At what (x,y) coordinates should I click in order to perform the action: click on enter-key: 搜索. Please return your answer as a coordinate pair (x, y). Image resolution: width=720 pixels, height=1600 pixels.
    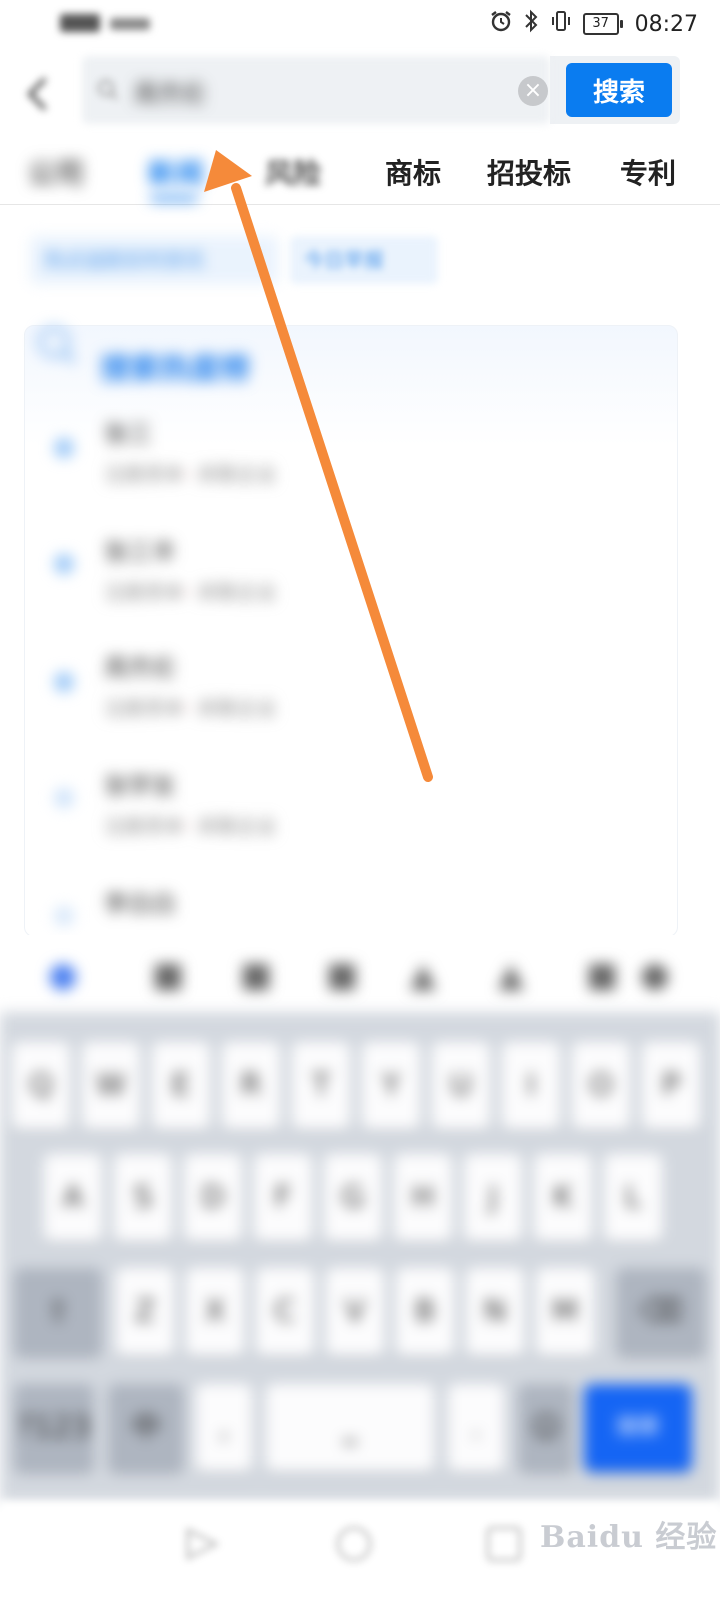
    Looking at the image, I should click on (638, 1428).